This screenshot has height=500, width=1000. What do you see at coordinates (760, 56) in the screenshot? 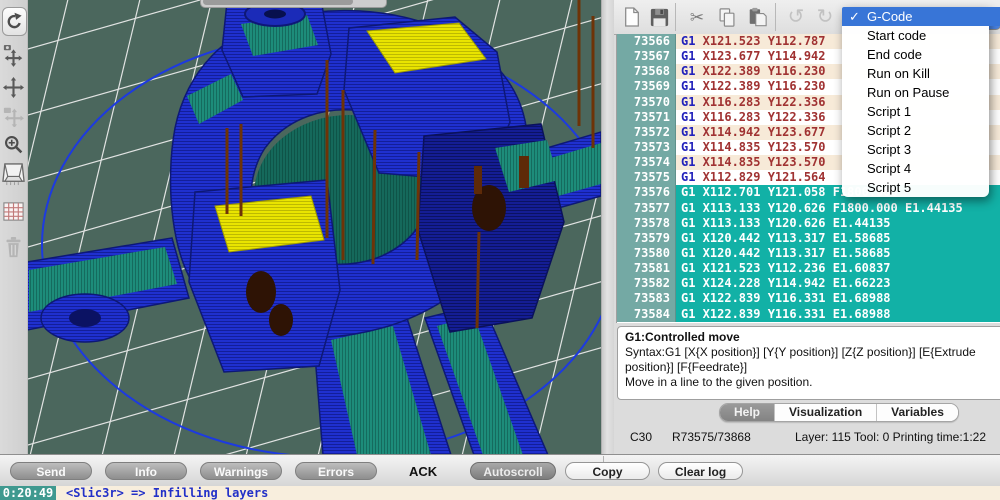
I see `gcode-coordinates: X123.677 Y114.942` at bounding box center [760, 56].